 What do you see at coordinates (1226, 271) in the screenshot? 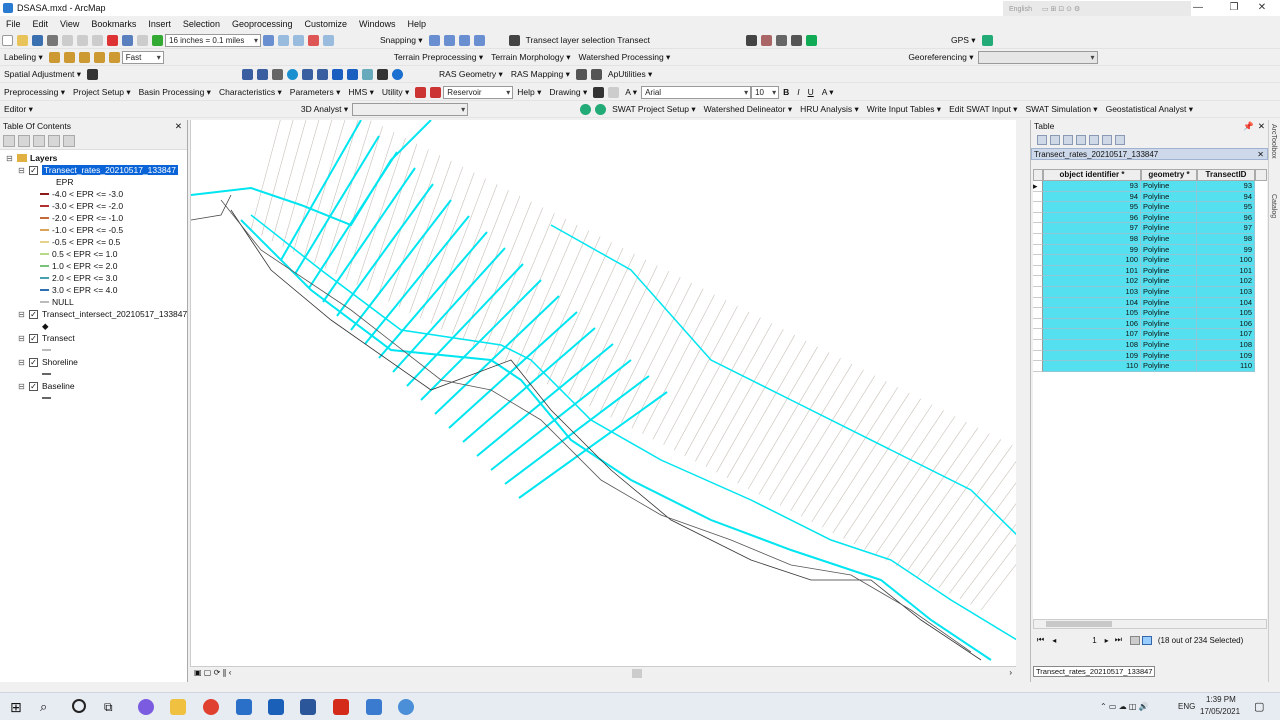
I see `cell-transectid: 101` at bounding box center [1226, 271].